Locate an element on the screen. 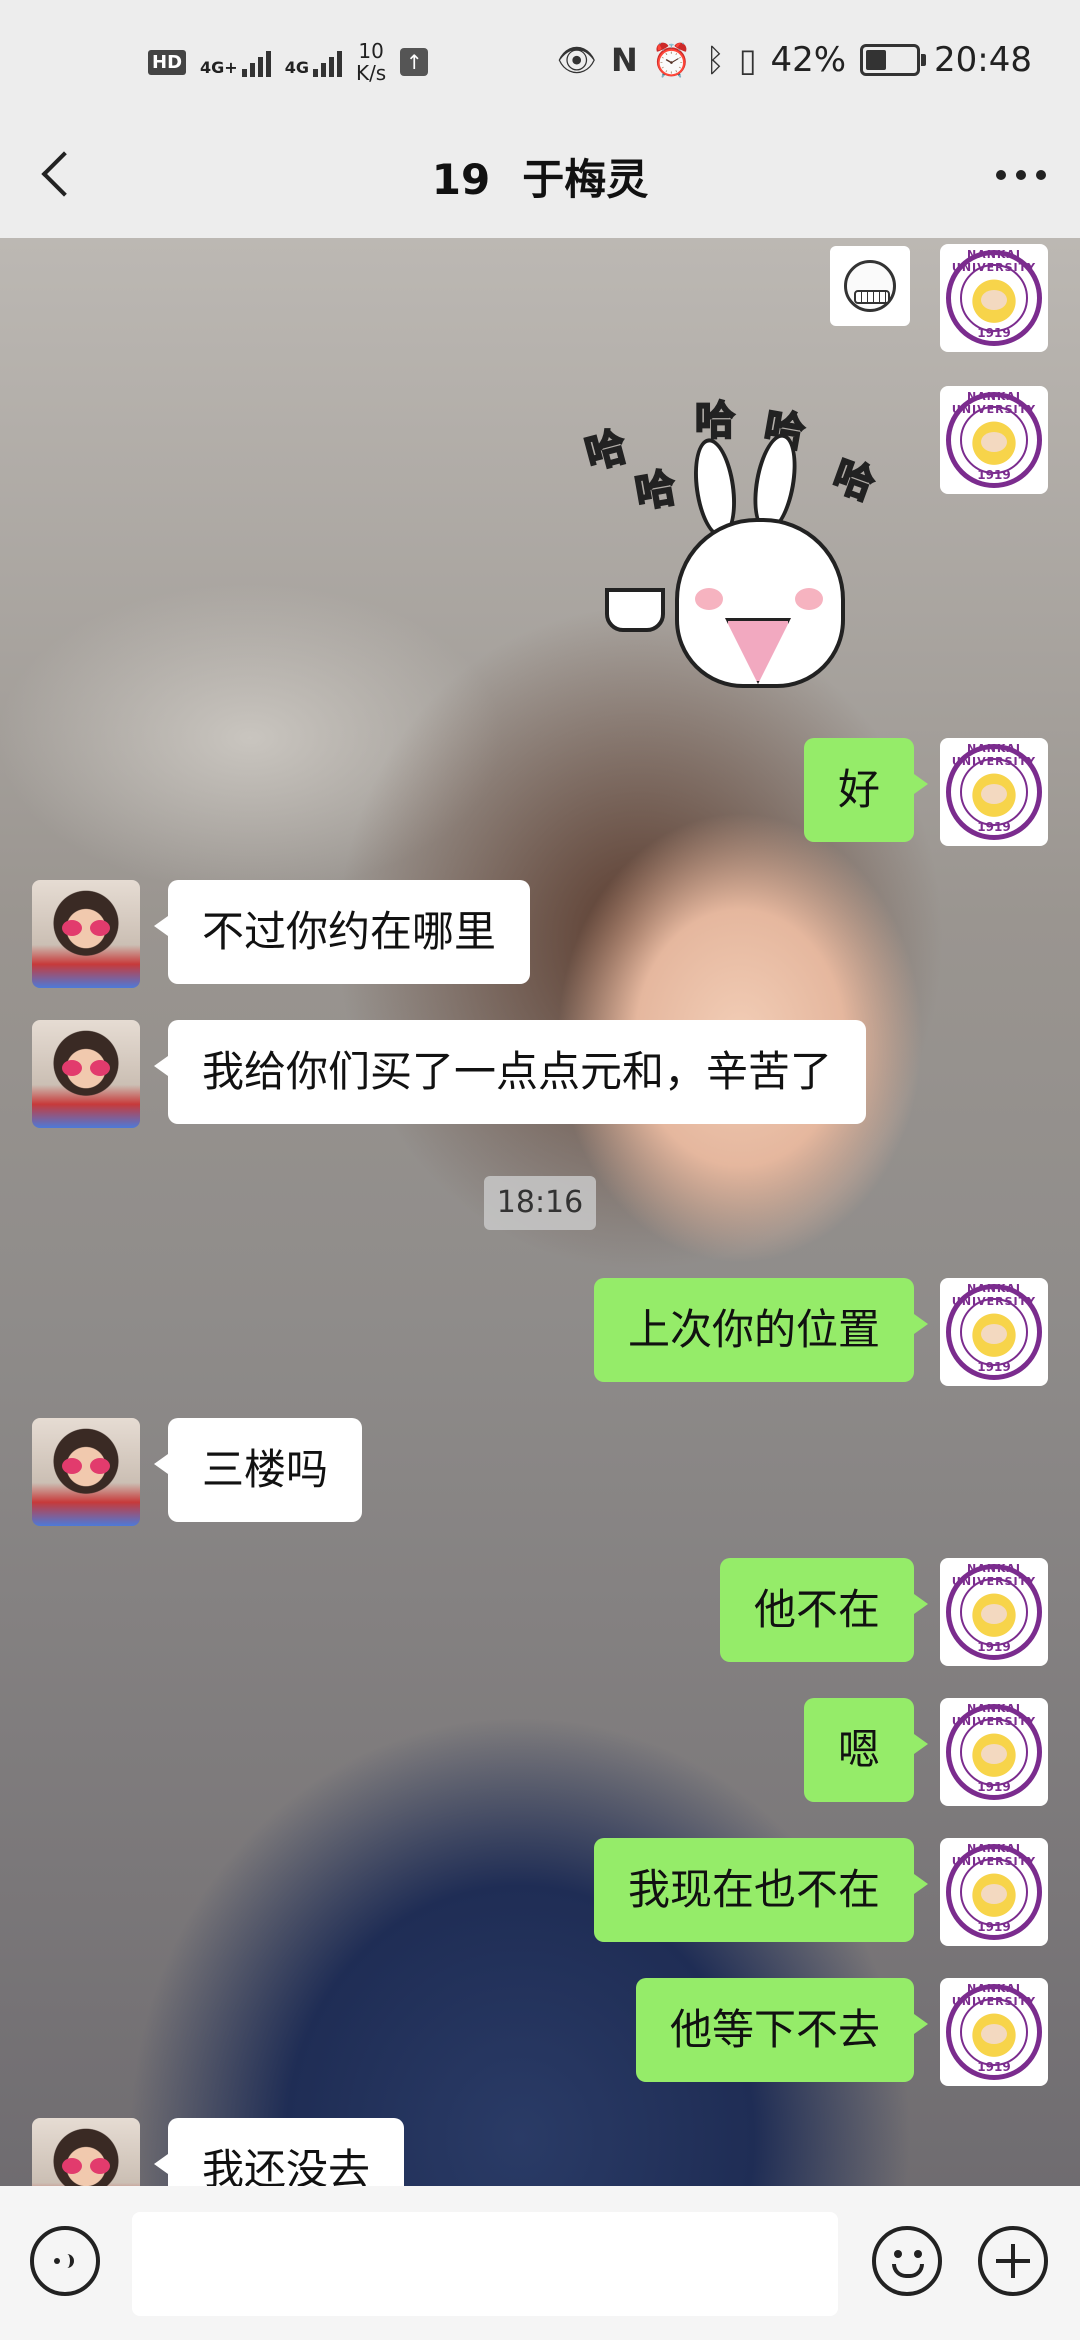  alarm-icon: ⏰ is located at coordinates (671, 60).